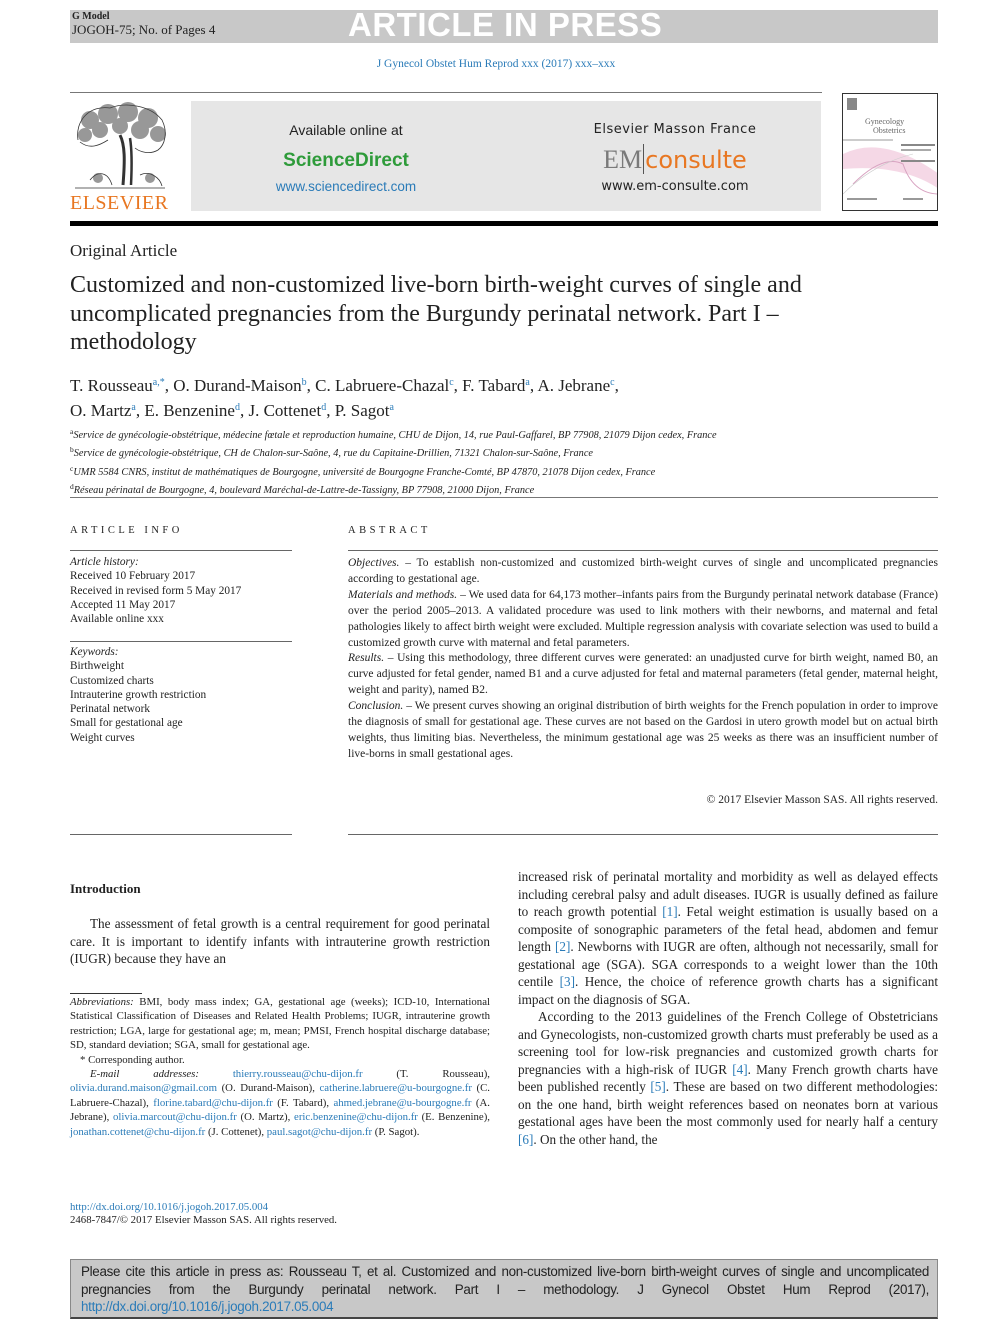  What do you see at coordinates (525, 1139) in the screenshot?
I see `reference-link: [6]` at bounding box center [525, 1139].